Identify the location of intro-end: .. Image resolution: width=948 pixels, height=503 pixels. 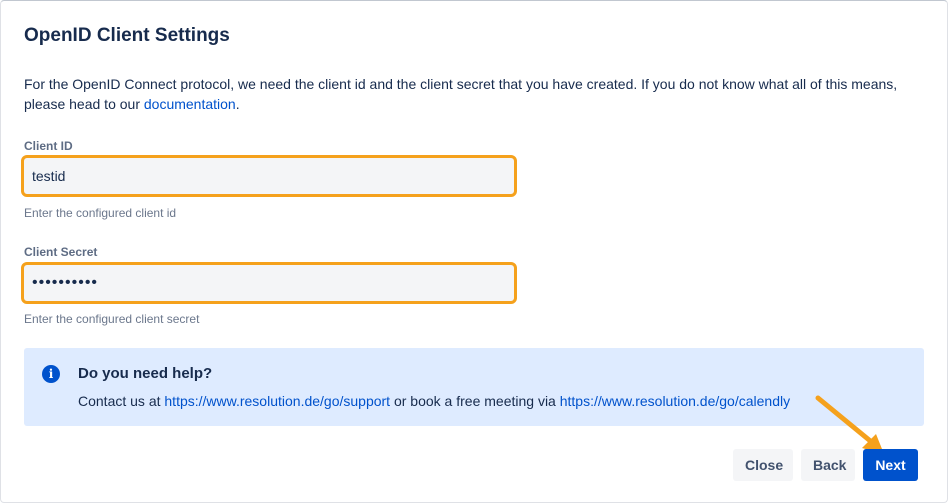
(237, 104).